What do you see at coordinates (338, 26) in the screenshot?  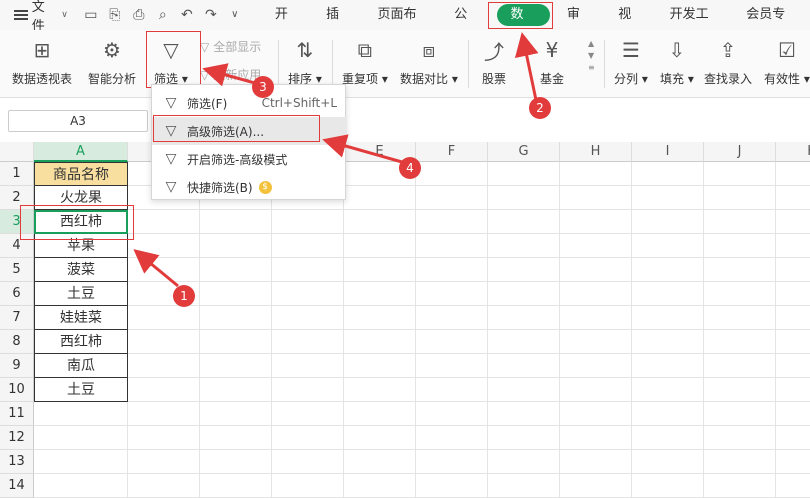 I see `tab-insert: 插入` at bounding box center [338, 26].